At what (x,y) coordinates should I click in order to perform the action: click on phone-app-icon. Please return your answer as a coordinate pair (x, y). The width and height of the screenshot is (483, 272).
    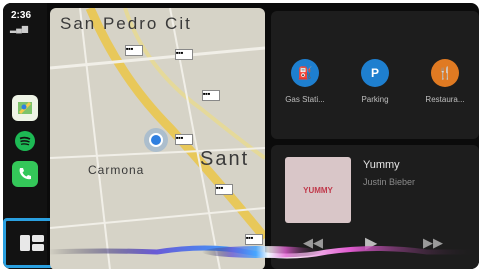
    Looking at the image, I should click on (25, 174).